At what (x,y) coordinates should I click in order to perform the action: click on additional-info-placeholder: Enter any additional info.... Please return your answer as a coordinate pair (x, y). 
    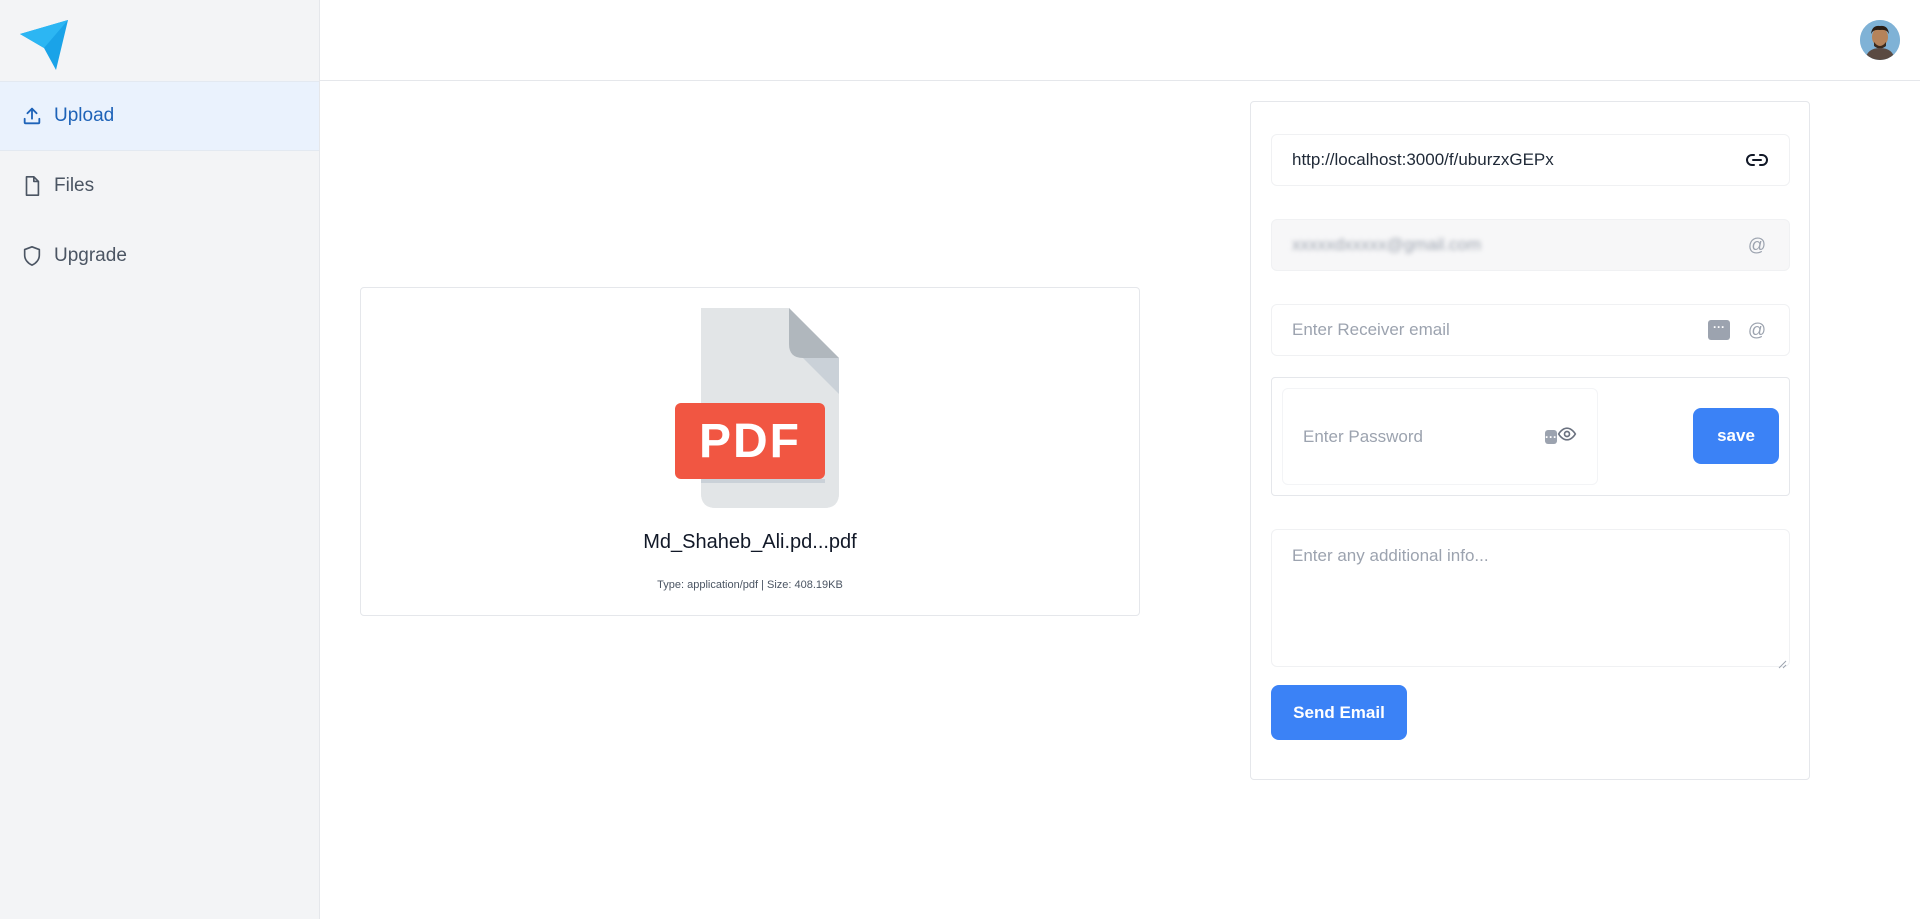
    Looking at the image, I should click on (1390, 555).